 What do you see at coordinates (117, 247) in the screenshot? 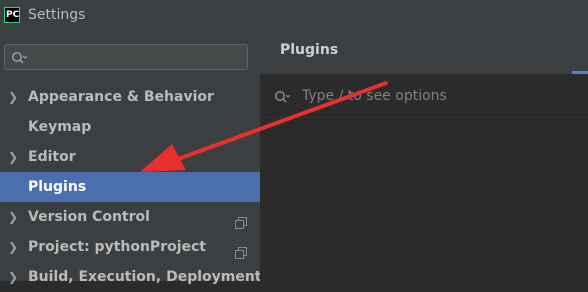
I see `sidebar-item-label: Project: pythonProject` at bounding box center [117, 247].